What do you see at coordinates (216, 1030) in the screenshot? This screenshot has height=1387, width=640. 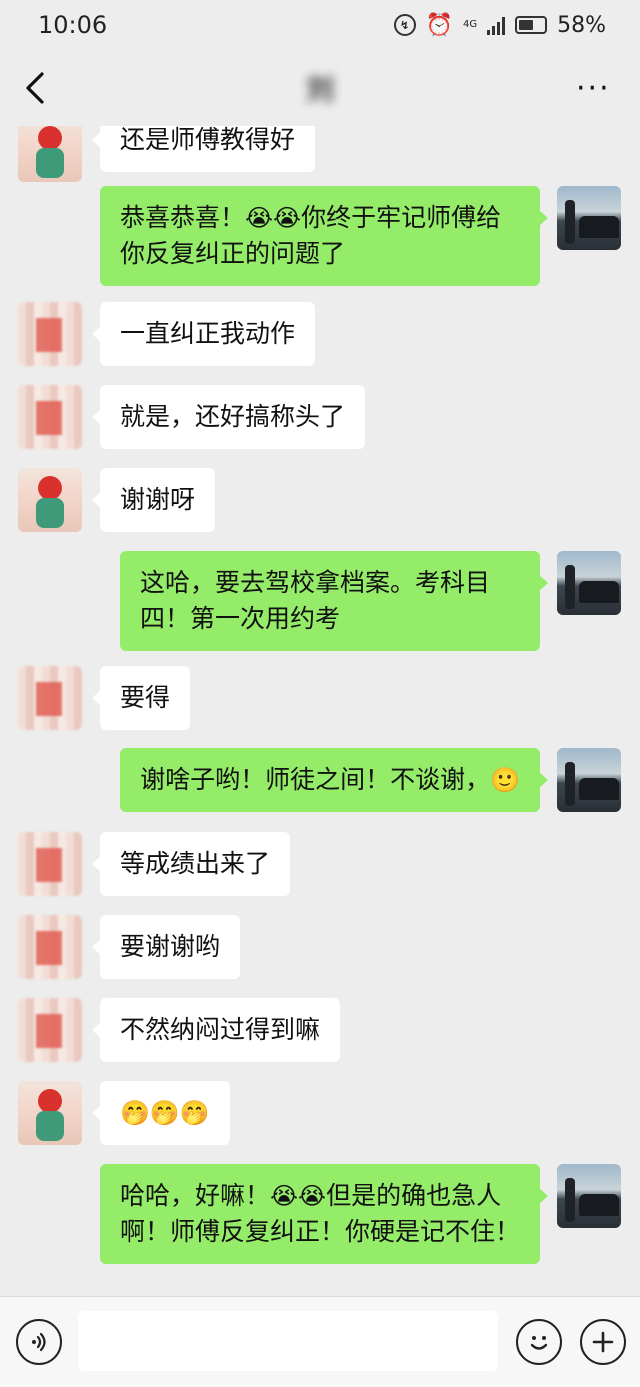 I see `incoming-message: 不然纳闷过得到嘛` at bounding box center [216, 1030].